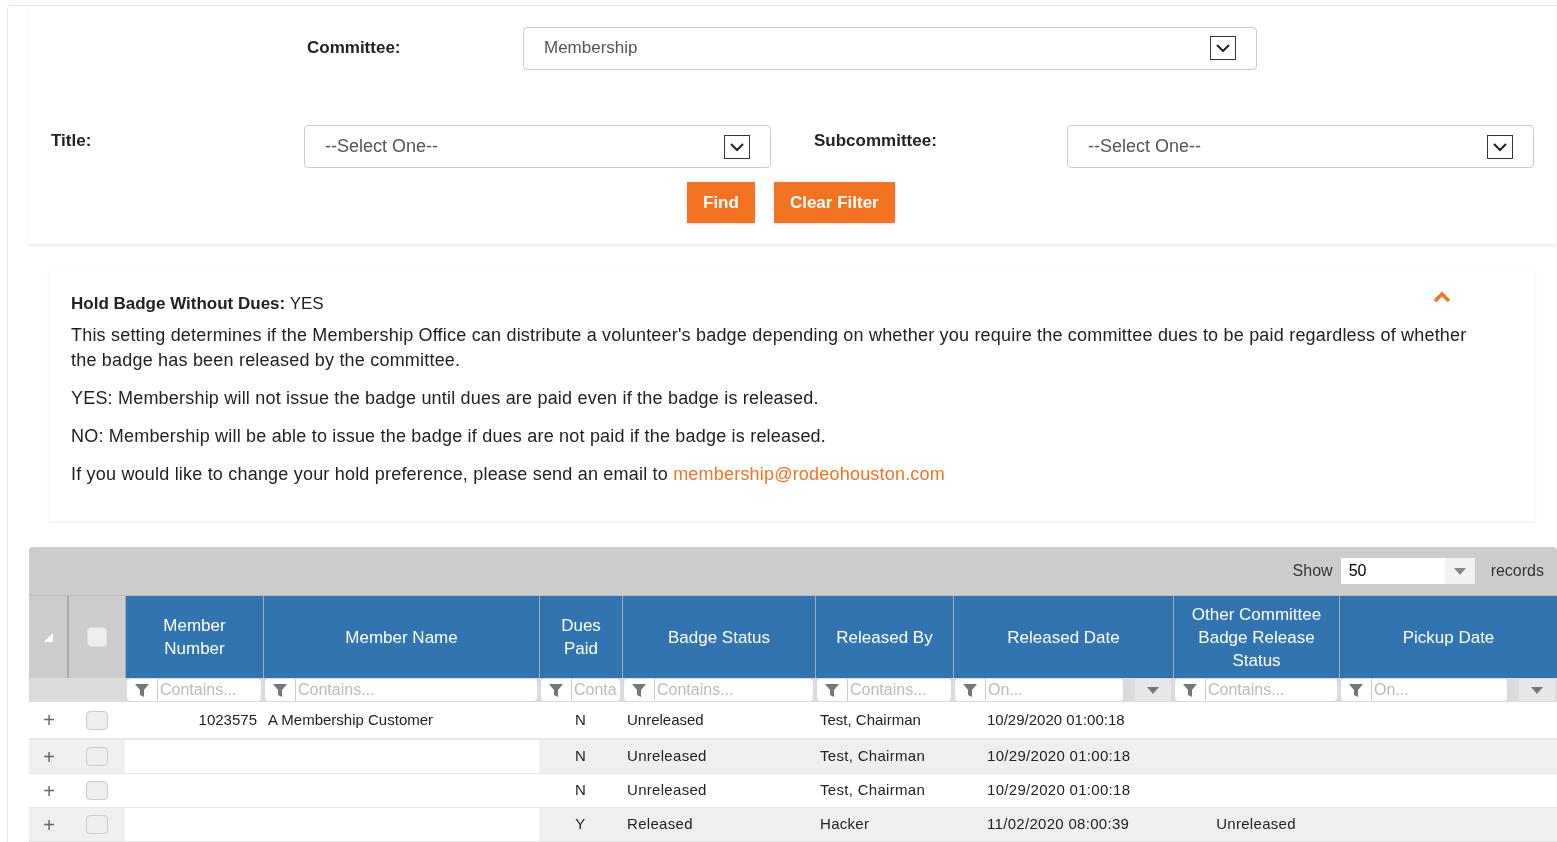 The width and height of the screenshot is (1557, 842). What do you see at coordinates (351, 719) in the screenshot?
I see `table-cell-text: A Membership Customer` at bounding box center [351, 719].